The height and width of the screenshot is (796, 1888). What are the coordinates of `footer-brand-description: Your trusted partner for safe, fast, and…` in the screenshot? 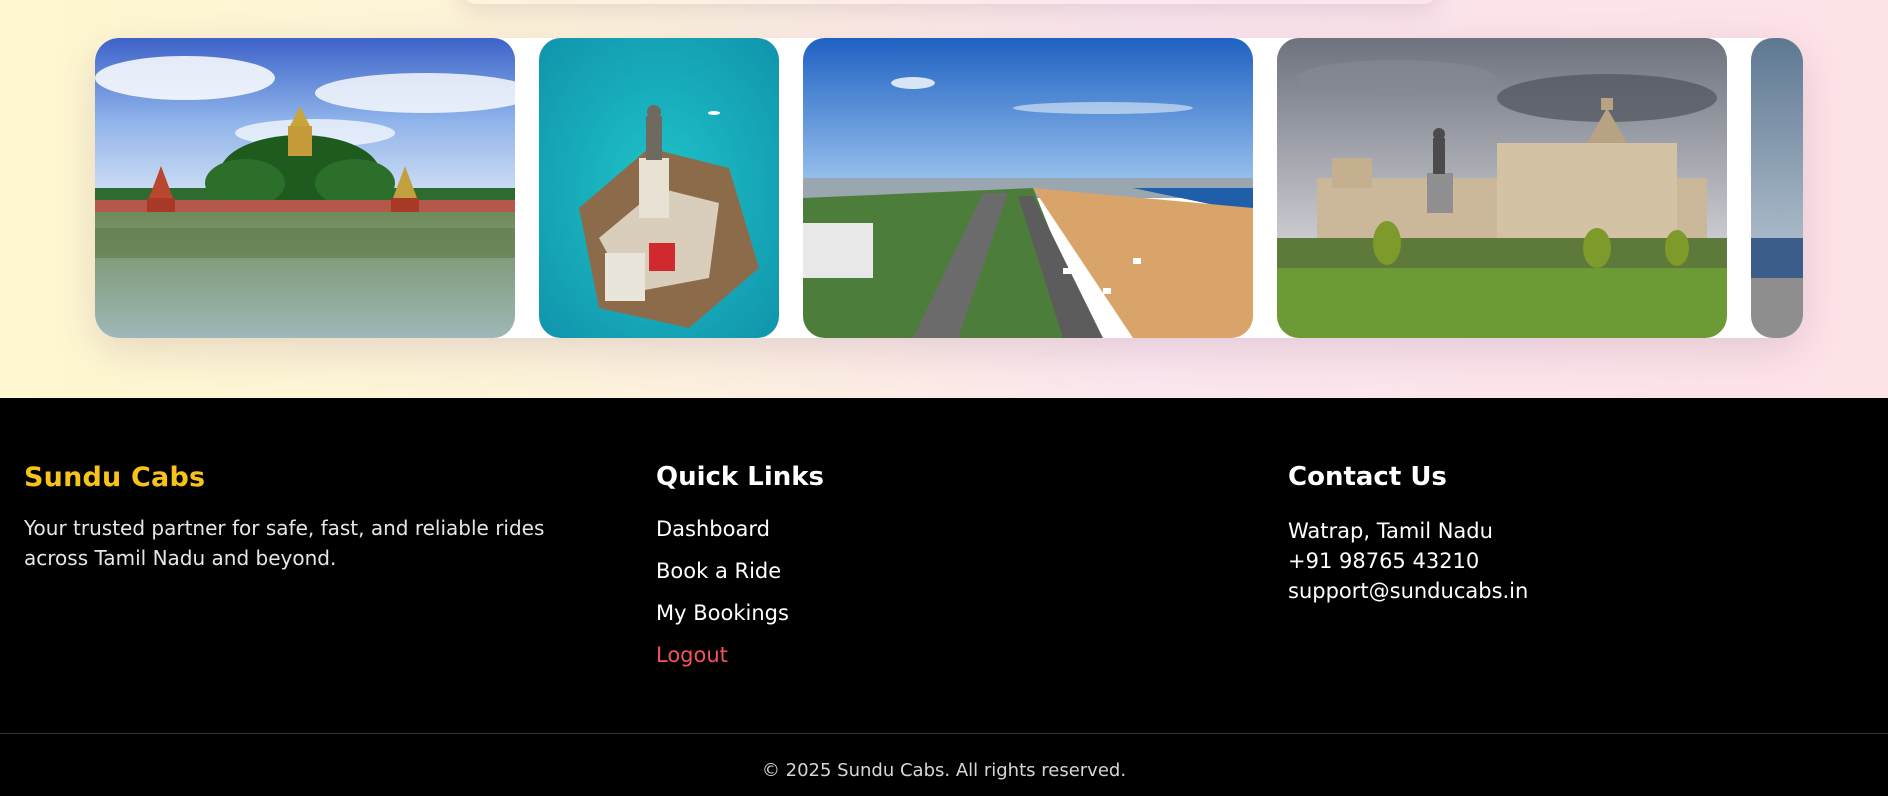 It's located at (284, 543).